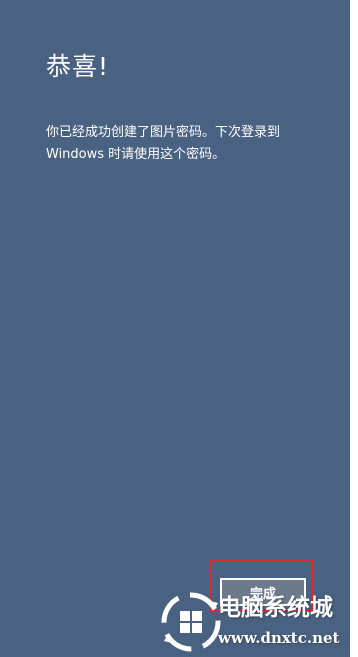 This screenshot has height=657, width=358. What do you see at coordinates (279, 638) in the screenshot?
I see `watermark-site-url: www.dnxtc.net` at bounding box center [279, 638].